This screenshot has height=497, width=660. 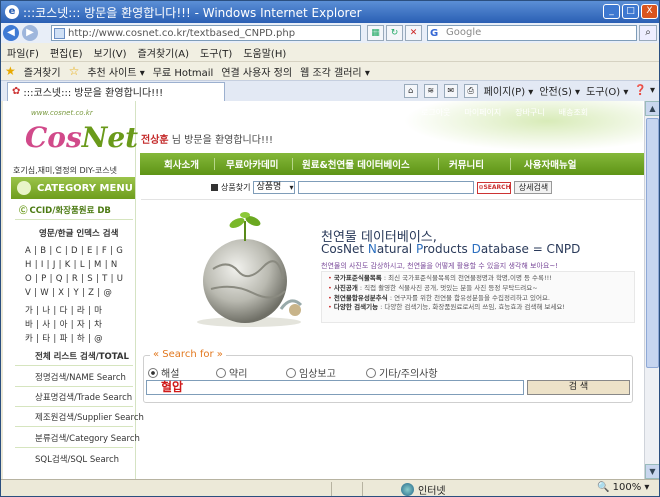 I want to click on cmd-page: 페이지(P) ▾, so click(x=509, y=90).